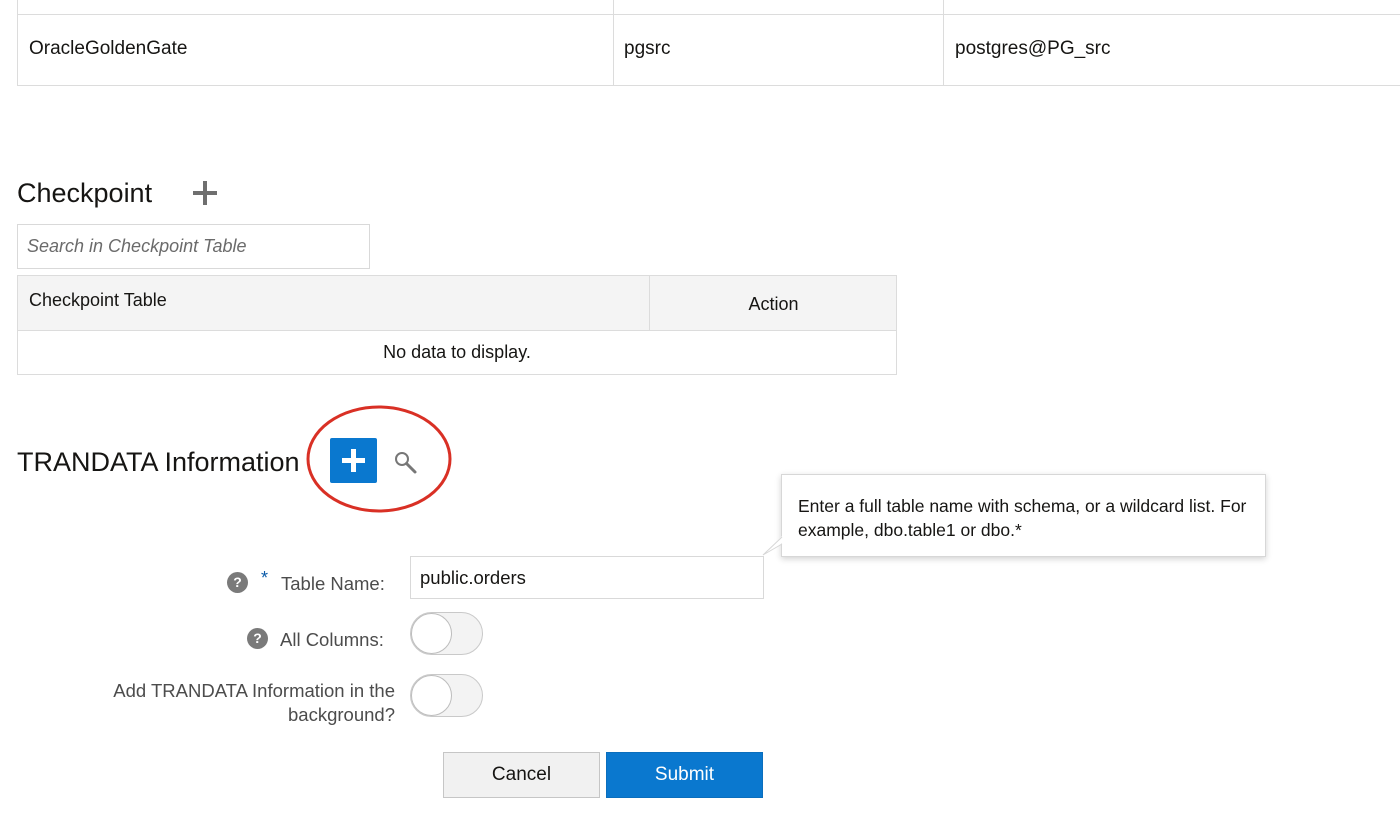 The image size is (1400, 832). Describe the element at coordinates (457, 352) in the screenshot. I see `empty-table-message: No data to display.` at that location.